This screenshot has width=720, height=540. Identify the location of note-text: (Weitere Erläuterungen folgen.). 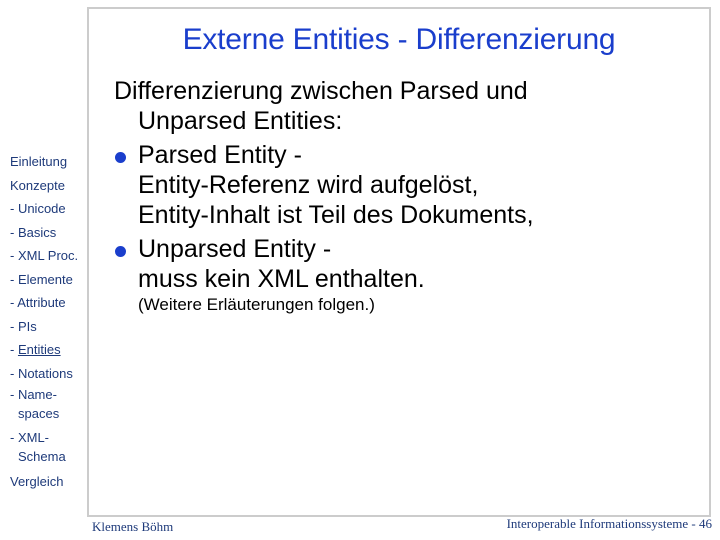
(256, 304).